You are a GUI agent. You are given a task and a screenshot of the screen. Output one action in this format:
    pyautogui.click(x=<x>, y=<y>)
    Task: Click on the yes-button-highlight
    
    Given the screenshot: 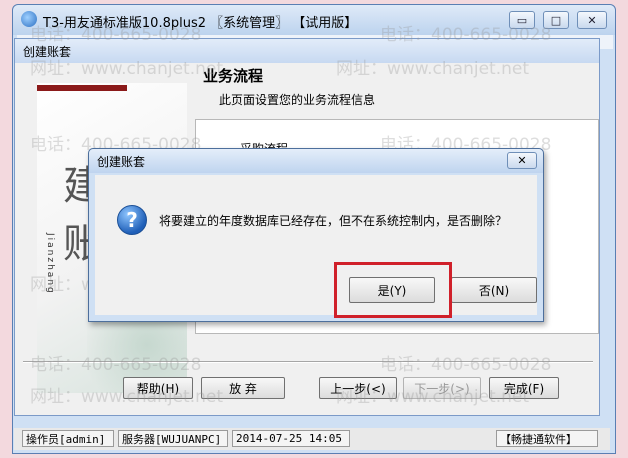 What is the action you would take?
    pyautogui.click(x=393, y=290)
    